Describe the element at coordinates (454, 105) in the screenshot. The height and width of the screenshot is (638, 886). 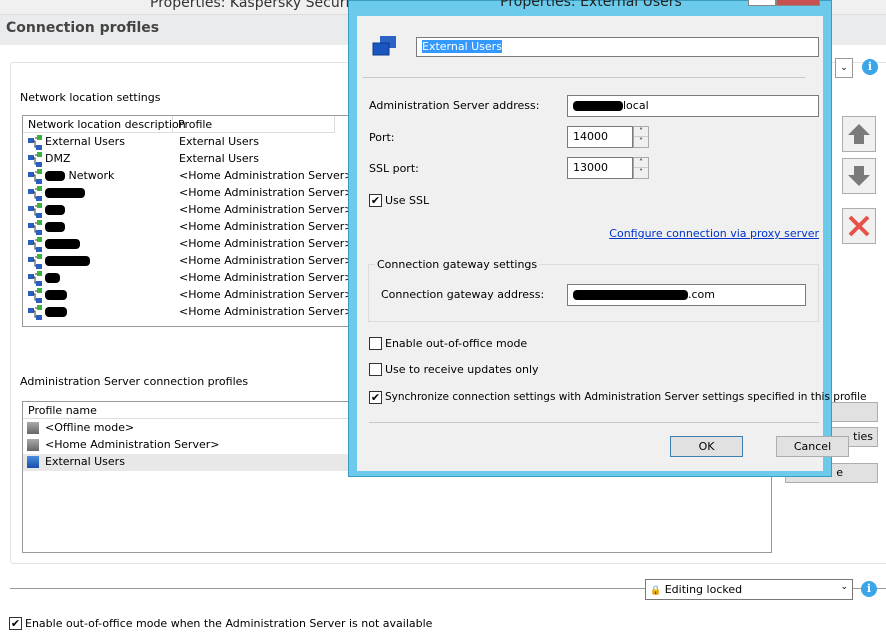
I see `admin-address-label: Administration Server address:` at that location.